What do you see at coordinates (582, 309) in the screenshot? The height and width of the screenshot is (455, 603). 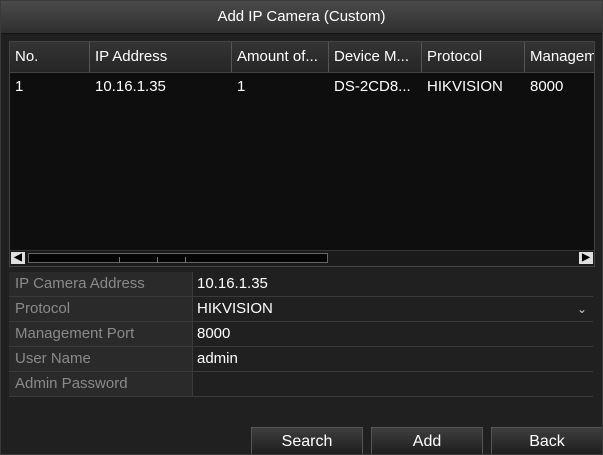 I see `chevron-down-icon: ⌄` at bounding box center [582, 309].